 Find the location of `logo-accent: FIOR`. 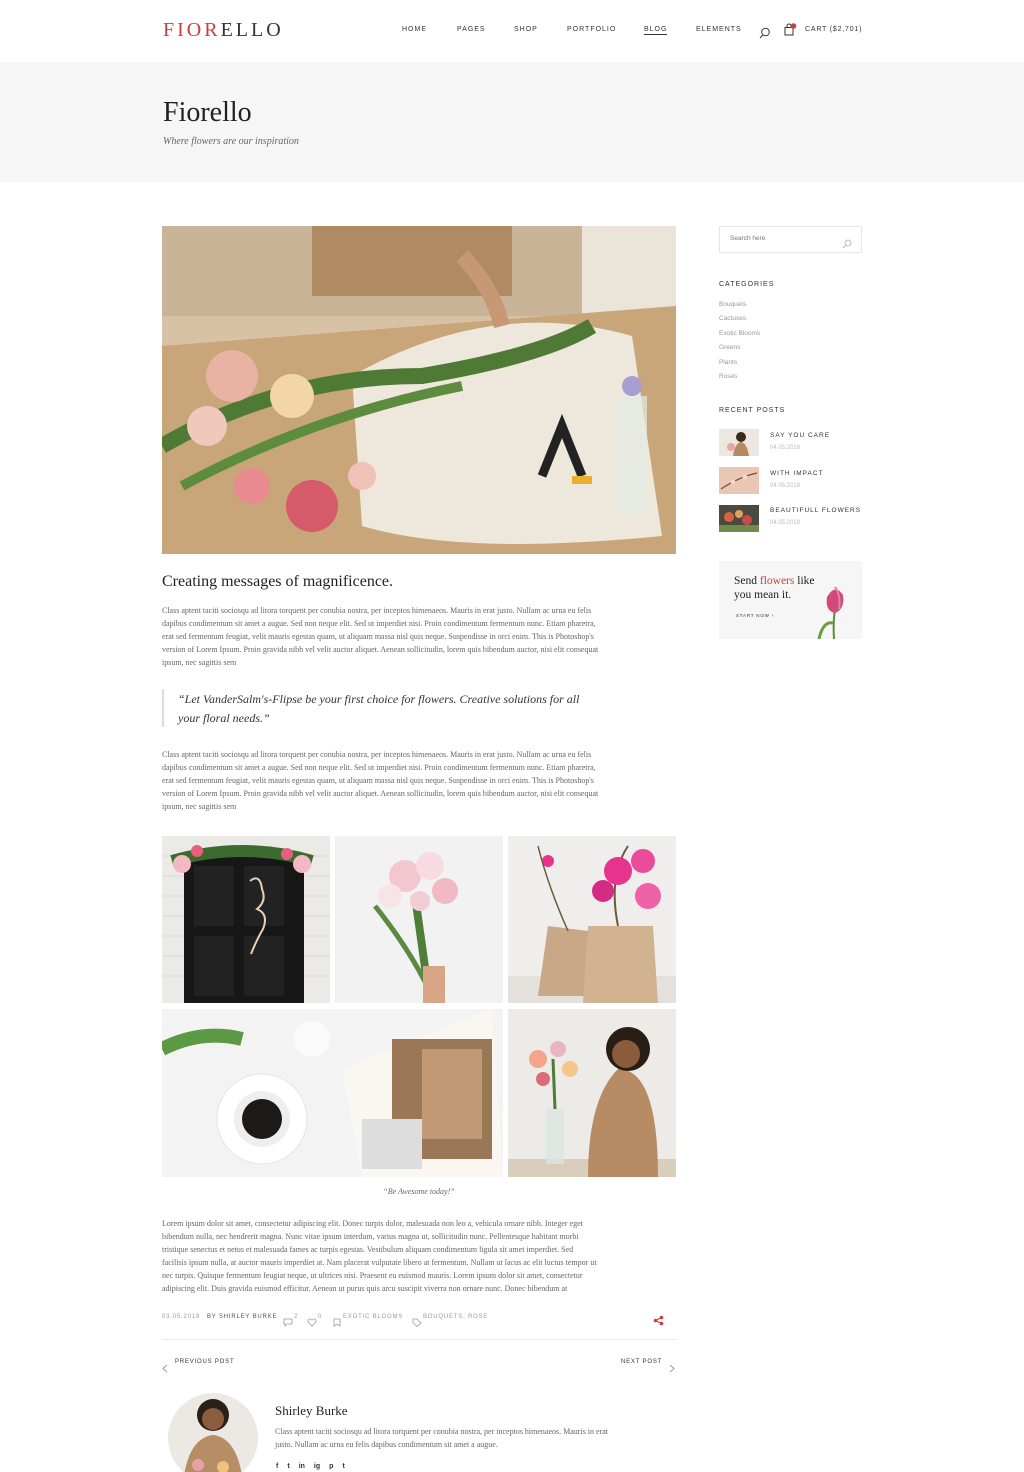

logo-accent: FIOR is located at coordinates (192, 30).